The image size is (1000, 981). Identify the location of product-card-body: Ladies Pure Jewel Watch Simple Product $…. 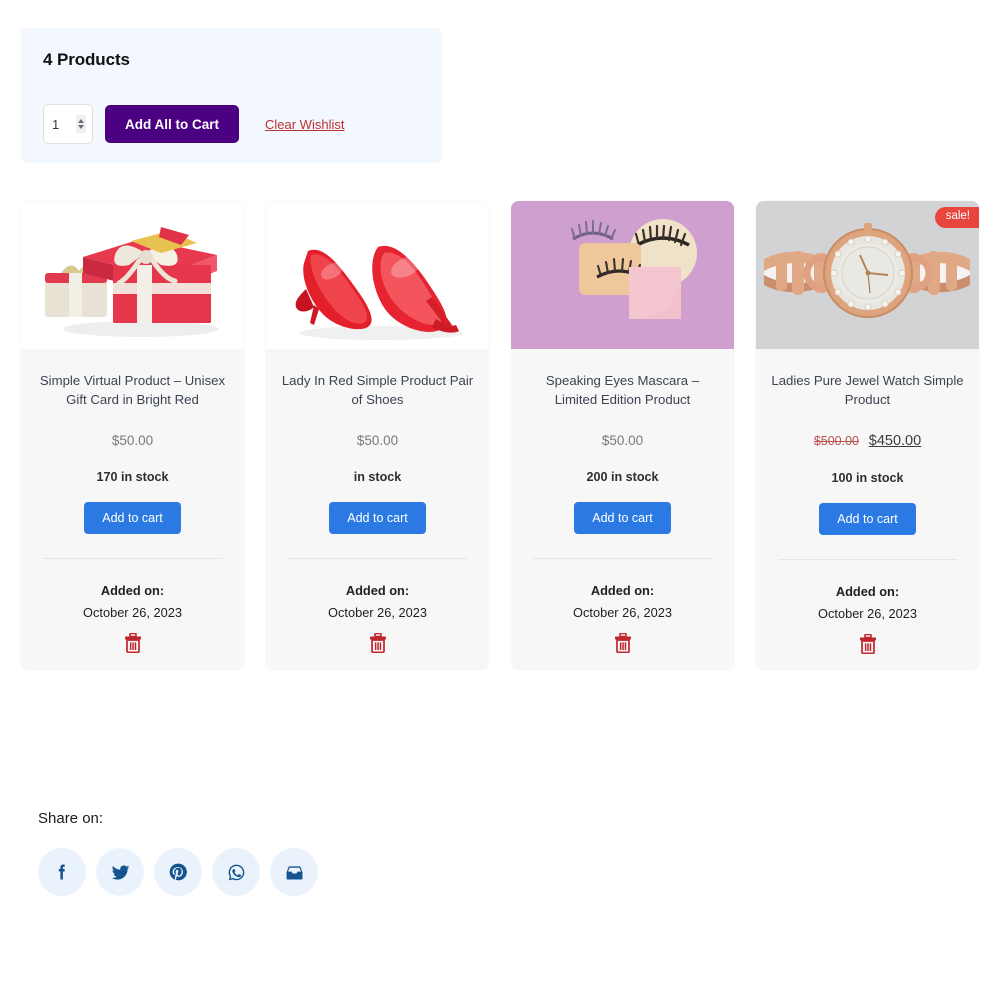
(867, 512).